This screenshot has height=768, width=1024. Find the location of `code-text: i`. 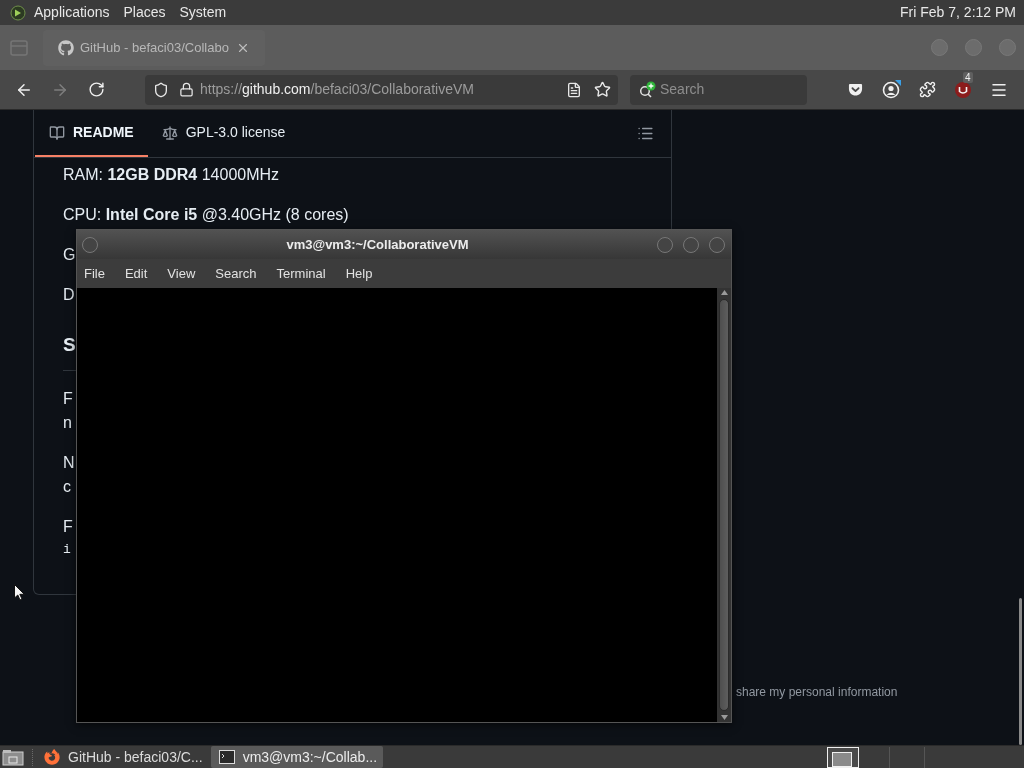

code-text: i is located at coordinates (67, 550).